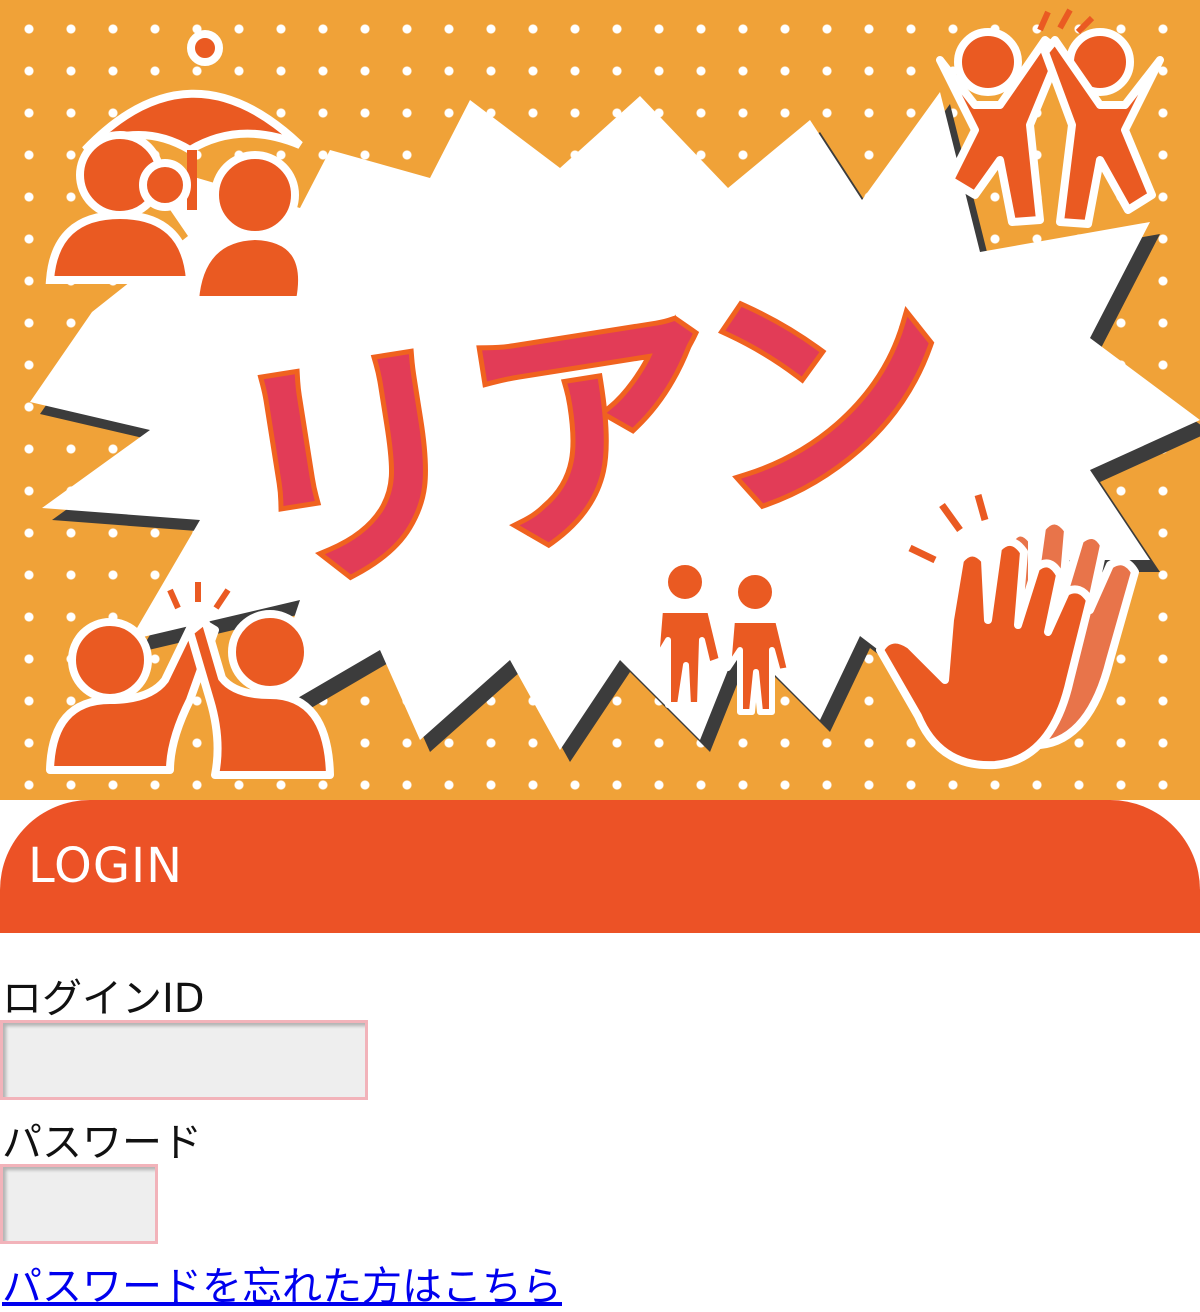  What do you see at coordinates (106, 866) in the screenshot?
I see `login-header-title: LOGIN` at bounding box center [106, 866].